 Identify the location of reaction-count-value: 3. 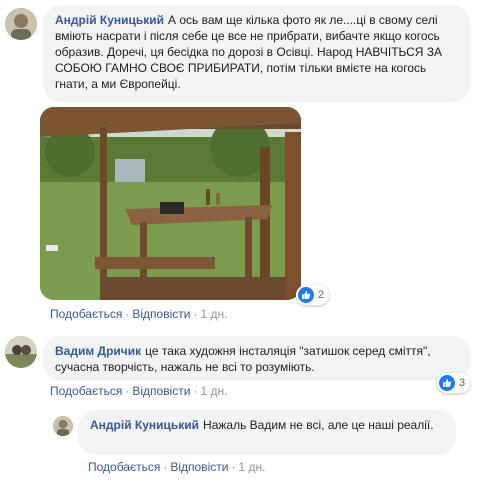
(462, 383).